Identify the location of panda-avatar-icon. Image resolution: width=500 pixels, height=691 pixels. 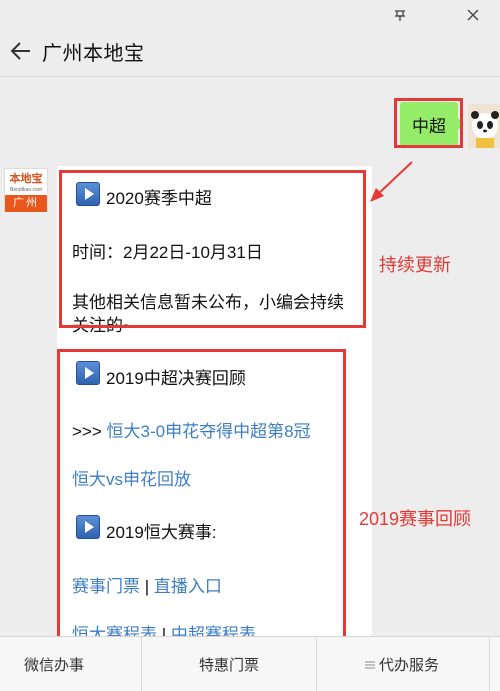
(484, 126).